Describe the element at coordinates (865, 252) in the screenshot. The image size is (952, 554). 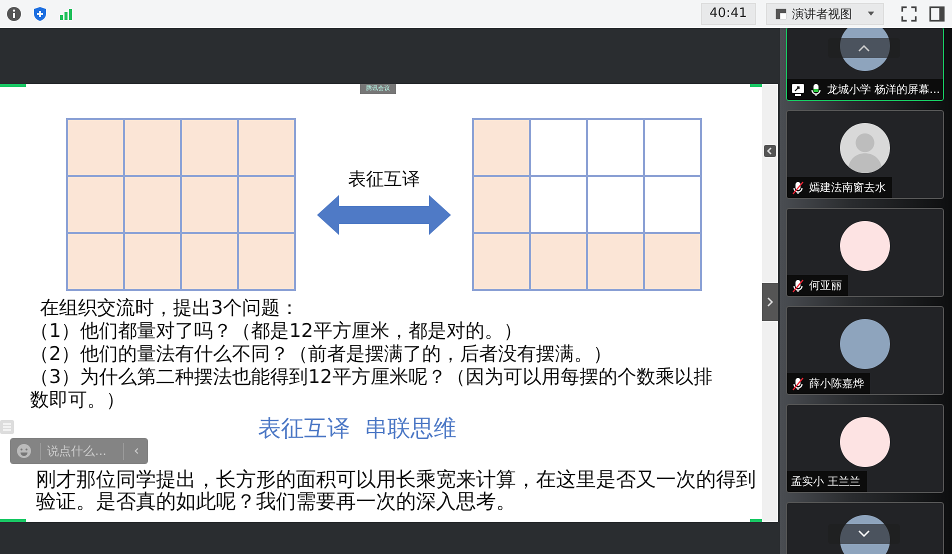
I see `participant-tile: 何亚丽` at that location.